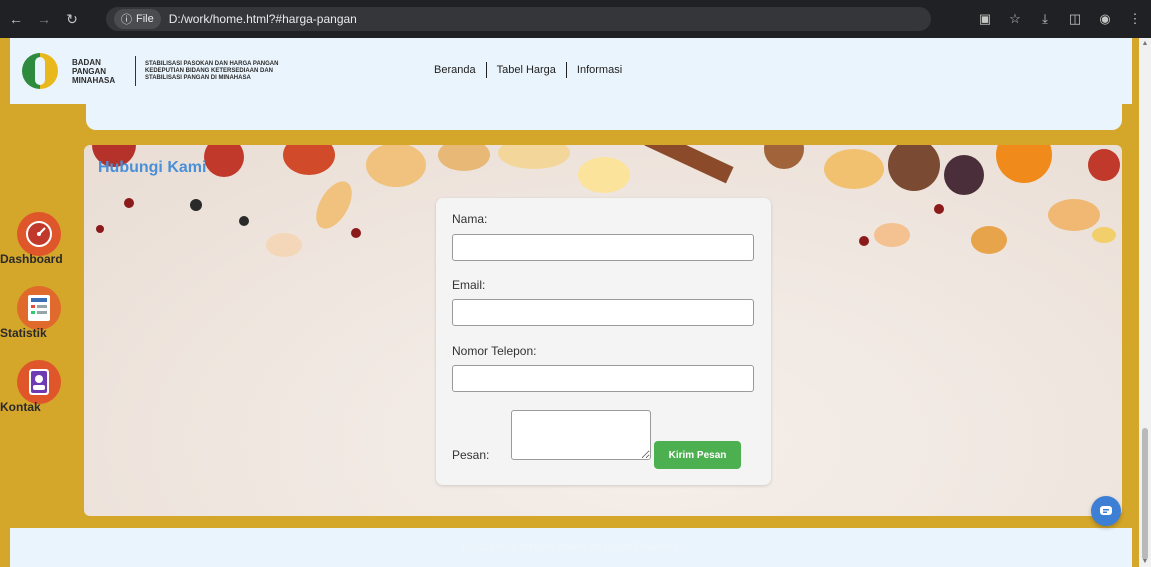 The height and width of the screenshot is (567, 1151). I want to click on forward-arrow-icon: →, so click(44, 19).